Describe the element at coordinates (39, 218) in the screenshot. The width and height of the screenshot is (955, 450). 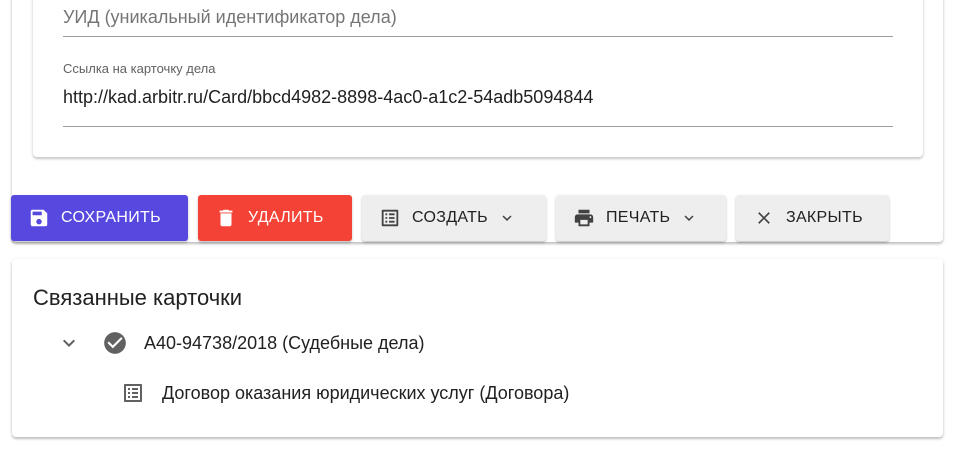
I see `floppy-disk-icon` at that location.